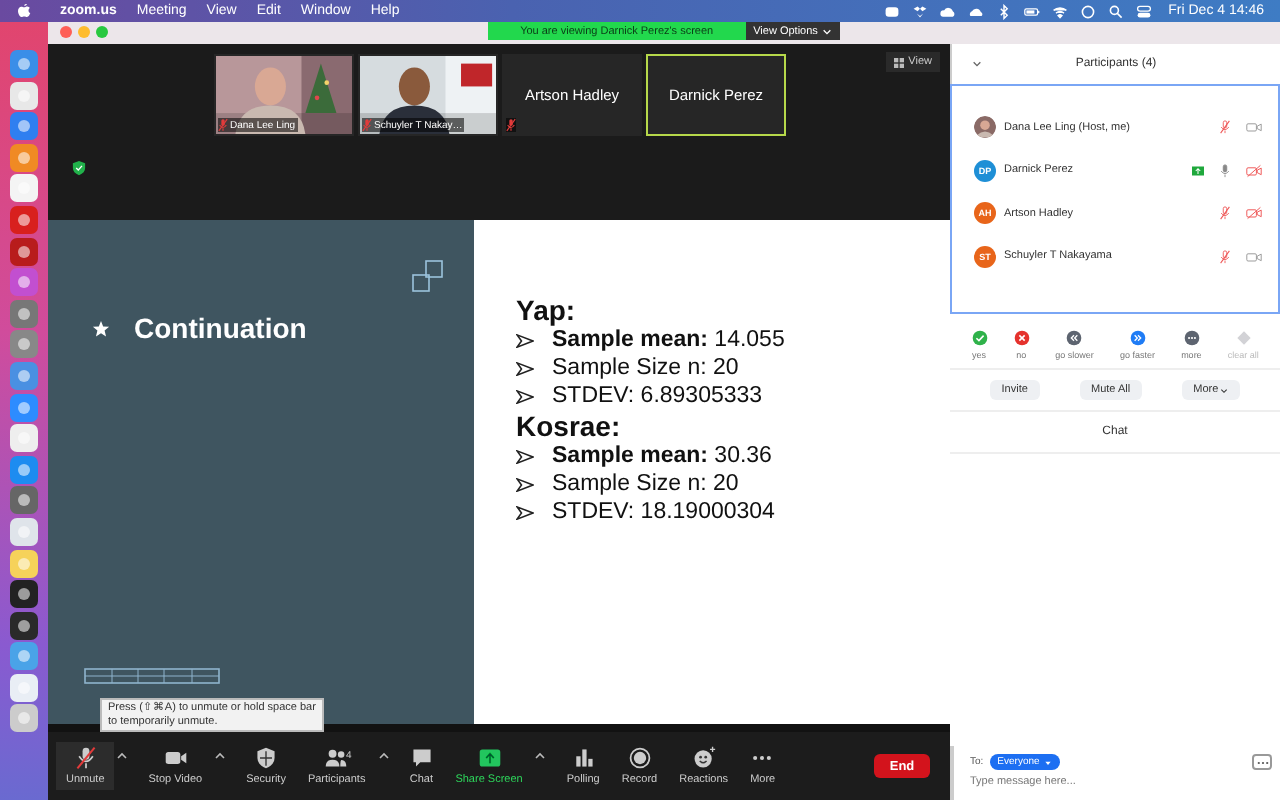  Describe the element at coordinates (220, 328) in the screenshot. I see `slide-title: Continuation` at that location.